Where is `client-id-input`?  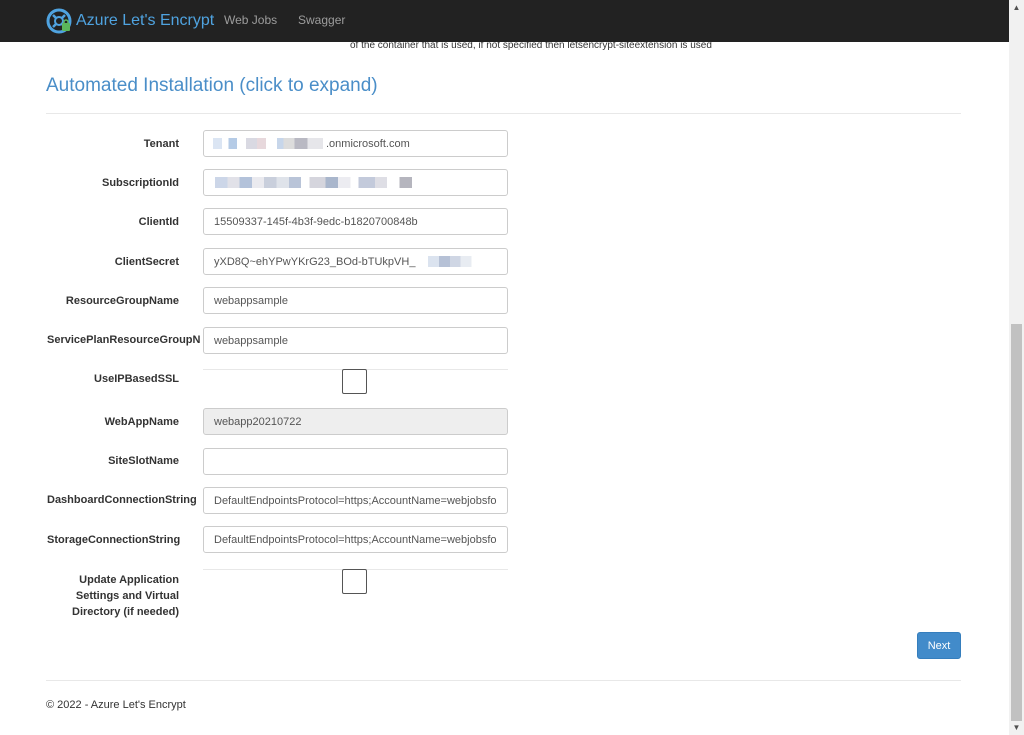
client-id-input is located at coordinates (355, 221).